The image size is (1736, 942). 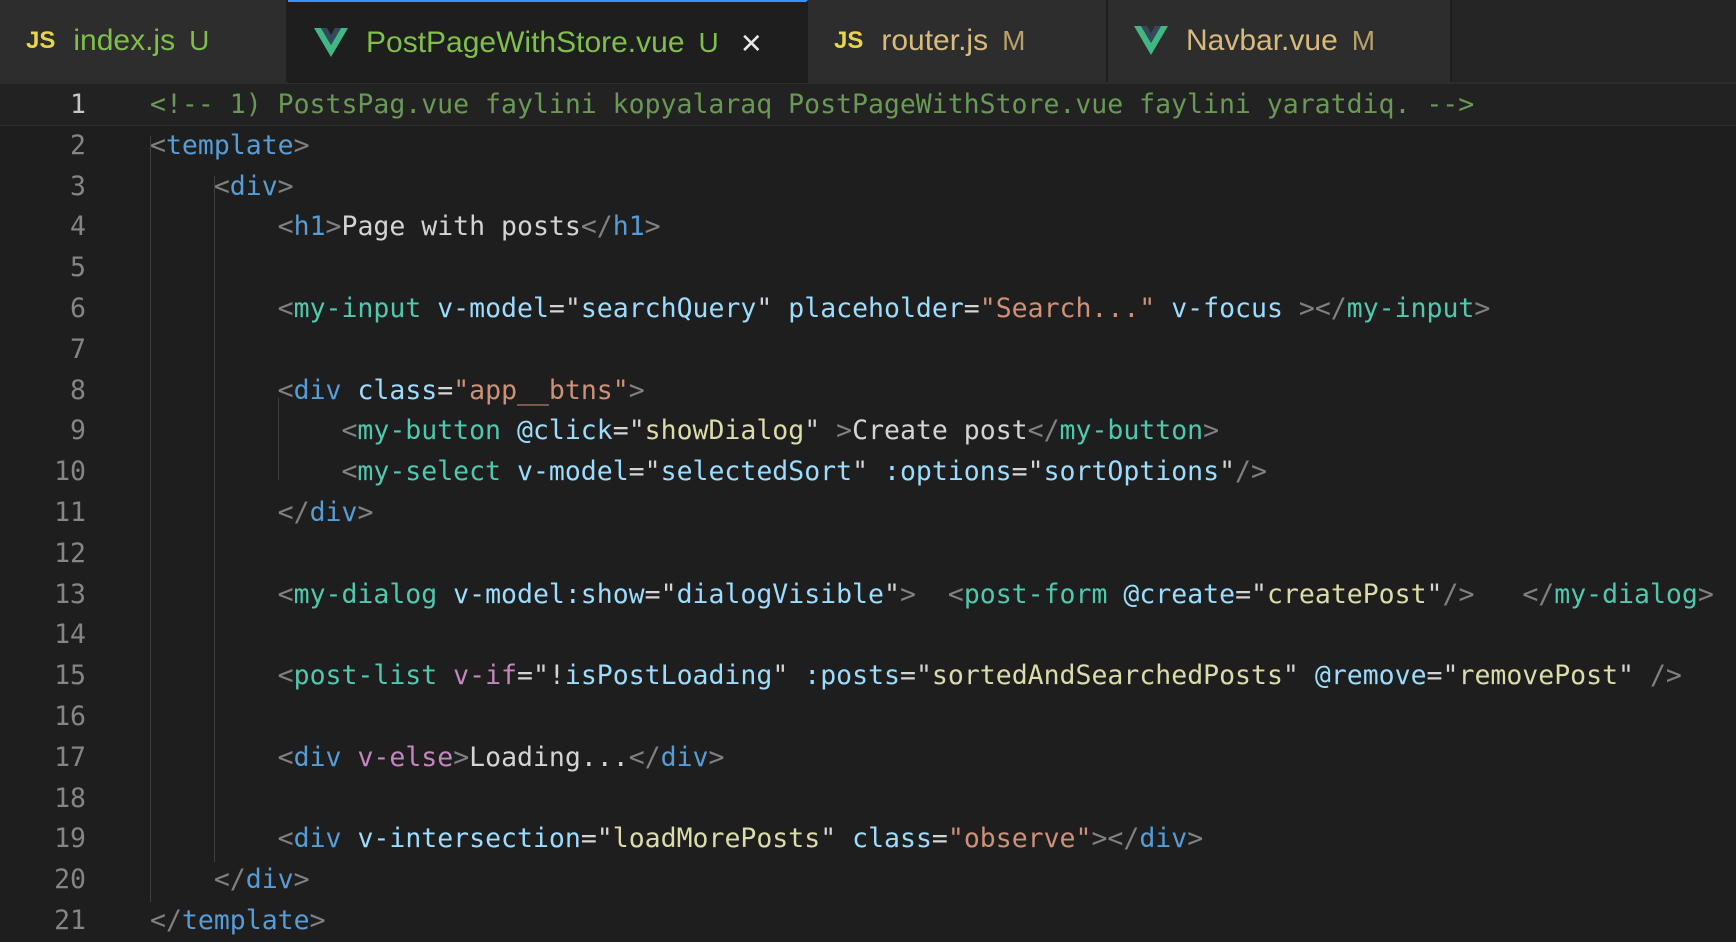 I want to click on code-text: </template>, so click(x=238, y=920).